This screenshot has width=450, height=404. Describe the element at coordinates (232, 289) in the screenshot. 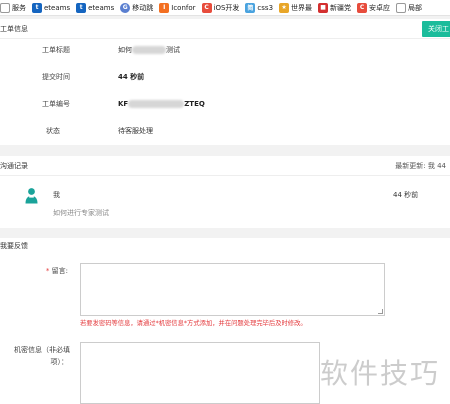

I see `message-textarea` at that location.